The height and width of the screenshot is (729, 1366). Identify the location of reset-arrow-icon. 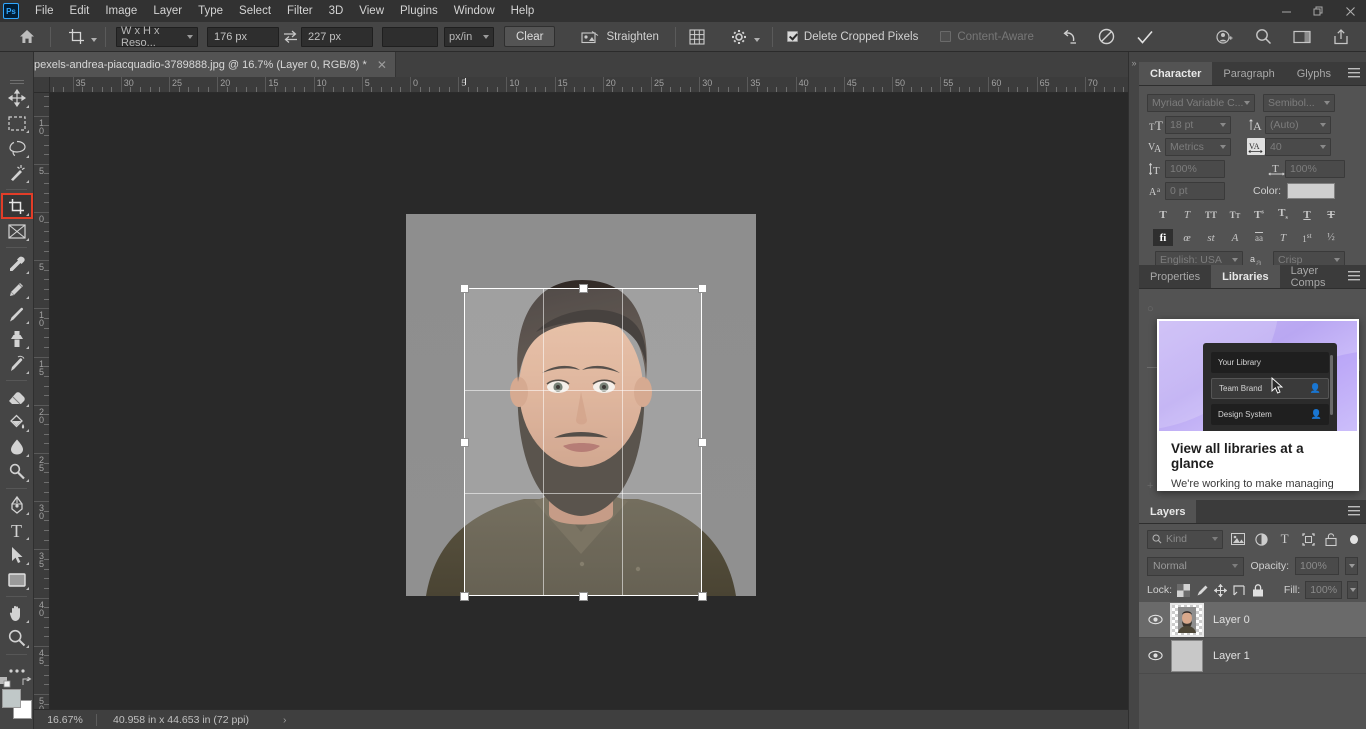
(1069, 37).